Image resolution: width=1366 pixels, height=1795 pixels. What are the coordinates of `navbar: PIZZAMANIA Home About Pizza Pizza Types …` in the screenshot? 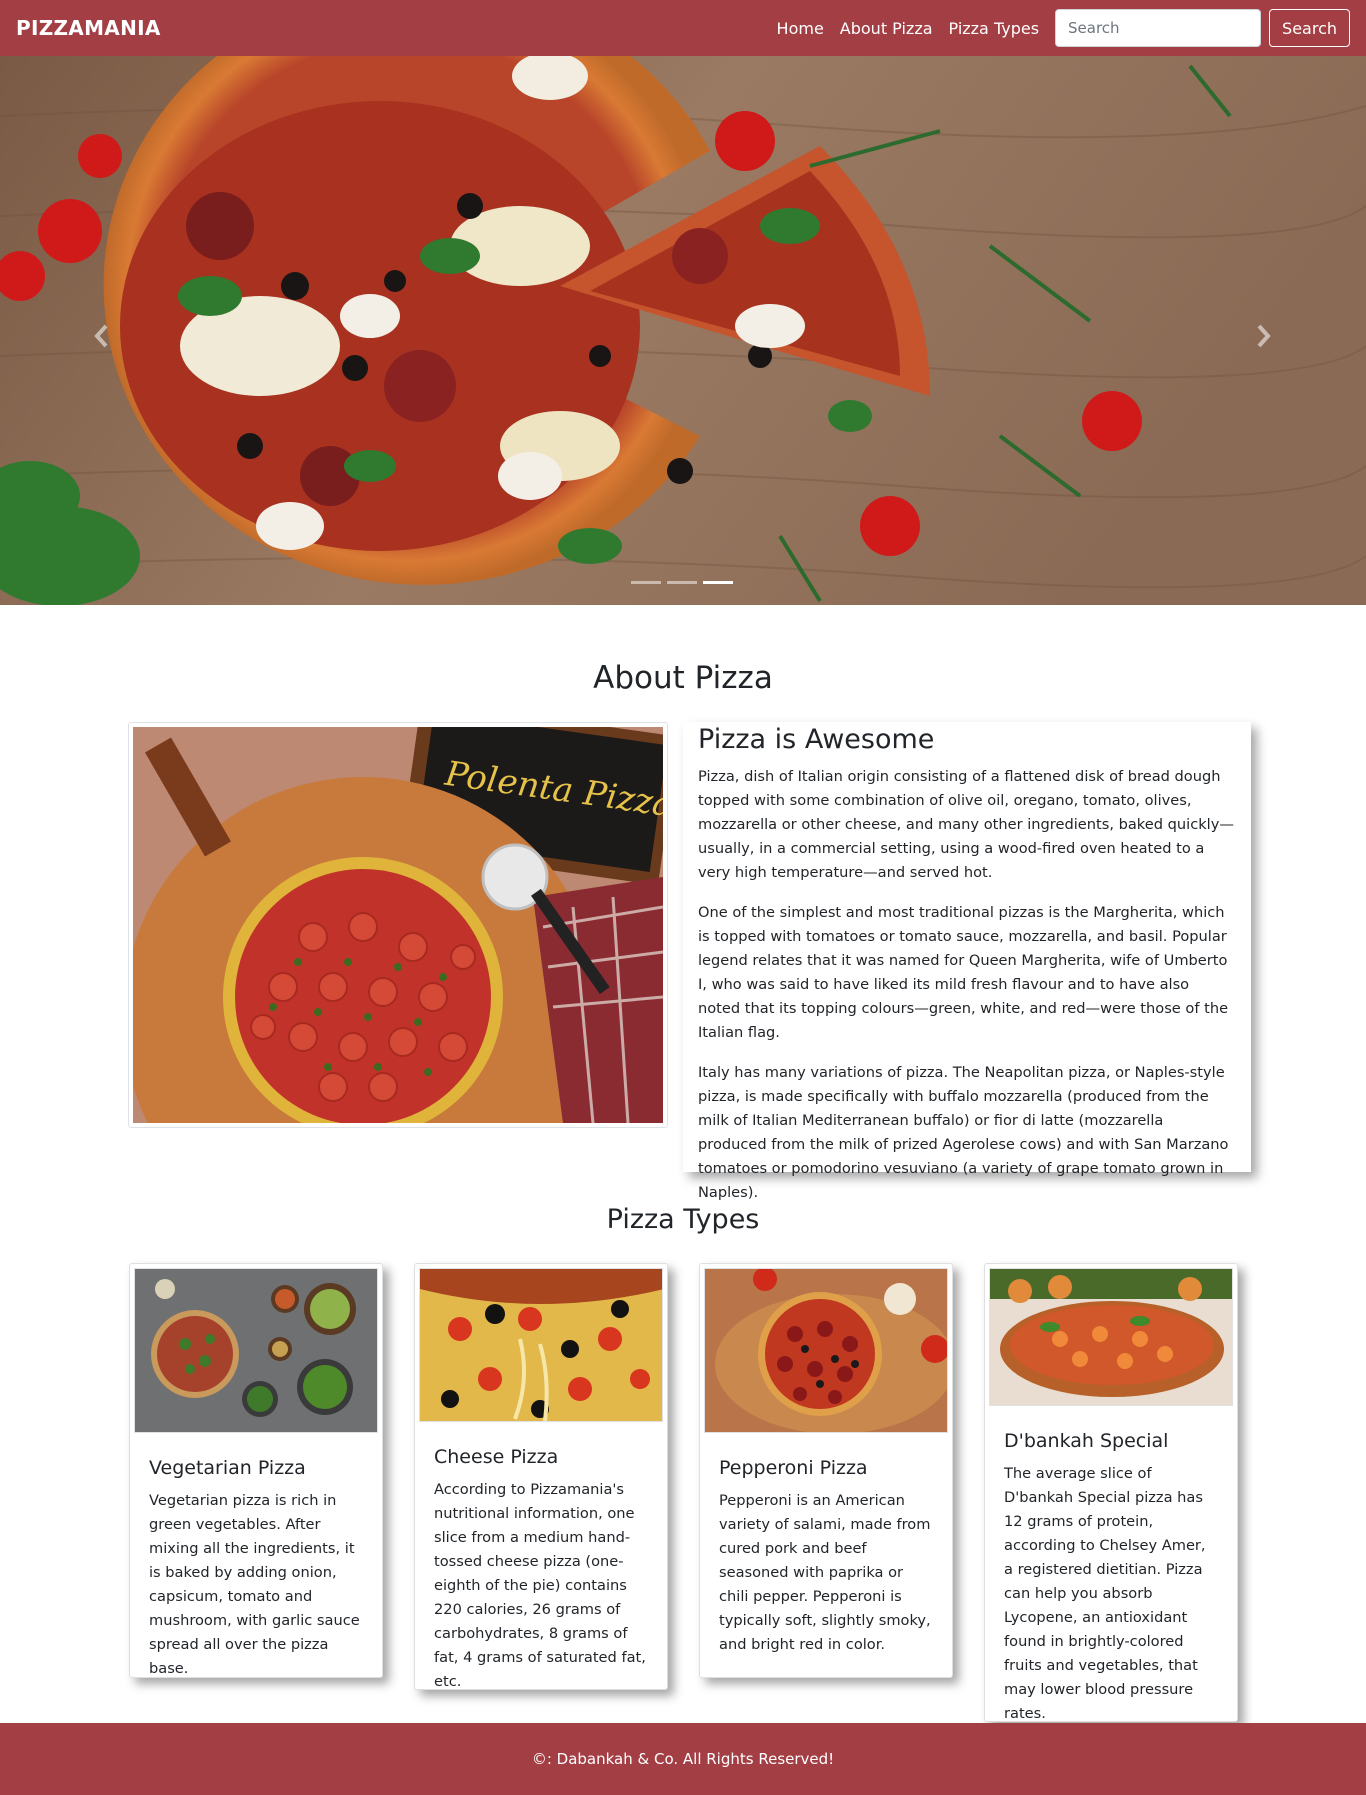 It's located at (683, 28).